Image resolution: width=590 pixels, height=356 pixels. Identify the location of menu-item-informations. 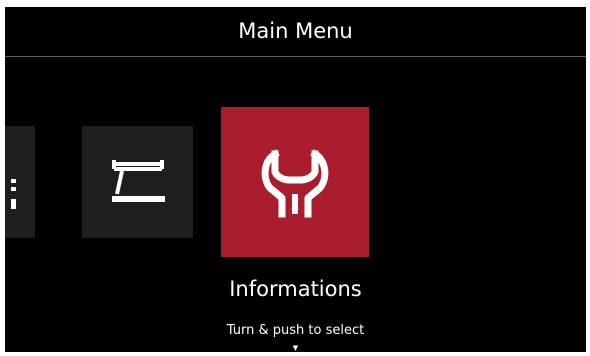
(295, 182).